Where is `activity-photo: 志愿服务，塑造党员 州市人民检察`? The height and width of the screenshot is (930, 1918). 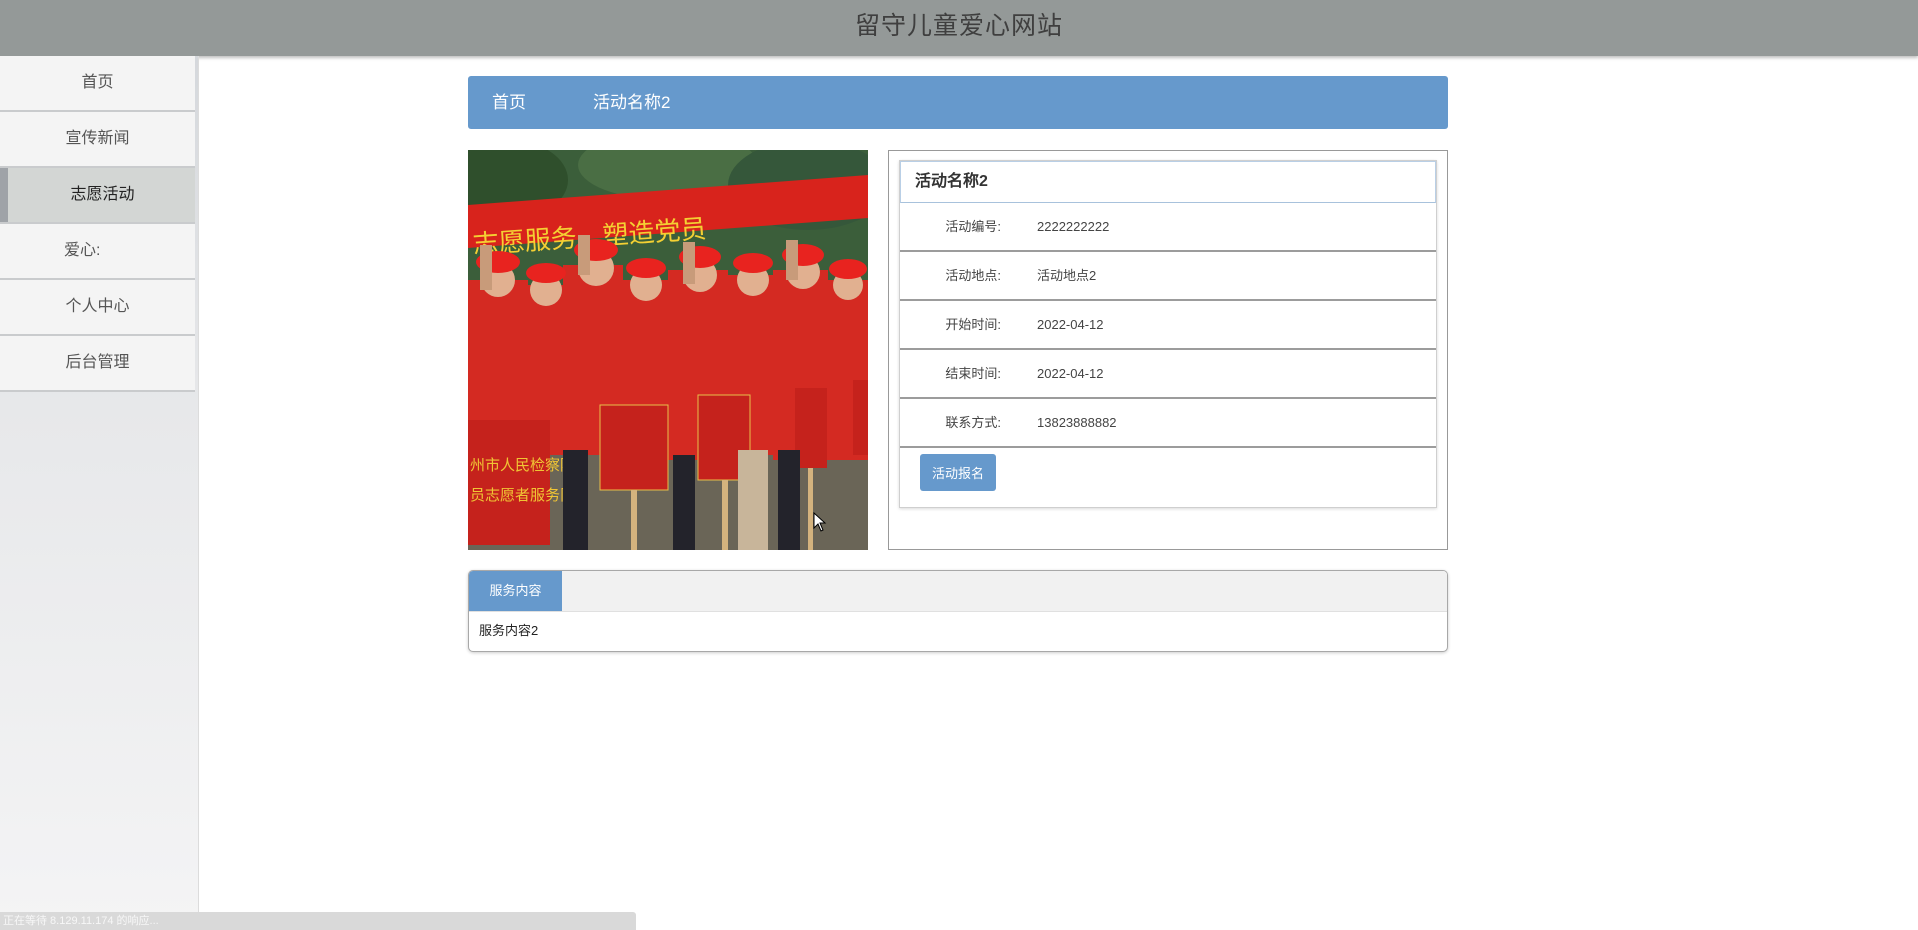 activity-photo: 志愿服务，塑造党员 州市人民检察 is located at coordinates (668, 350).